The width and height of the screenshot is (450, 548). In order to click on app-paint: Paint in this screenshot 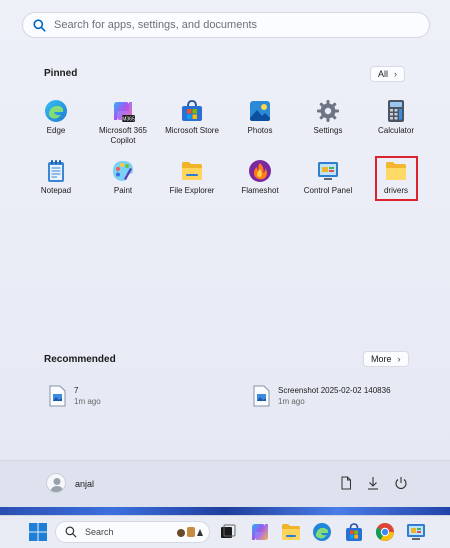, I will do `click(123, 177)`.